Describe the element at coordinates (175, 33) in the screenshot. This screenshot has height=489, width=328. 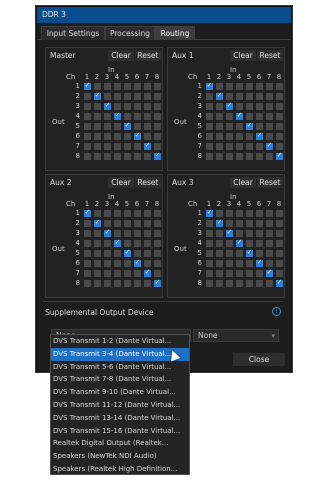
I see `tab-routing: Routing` at that location.